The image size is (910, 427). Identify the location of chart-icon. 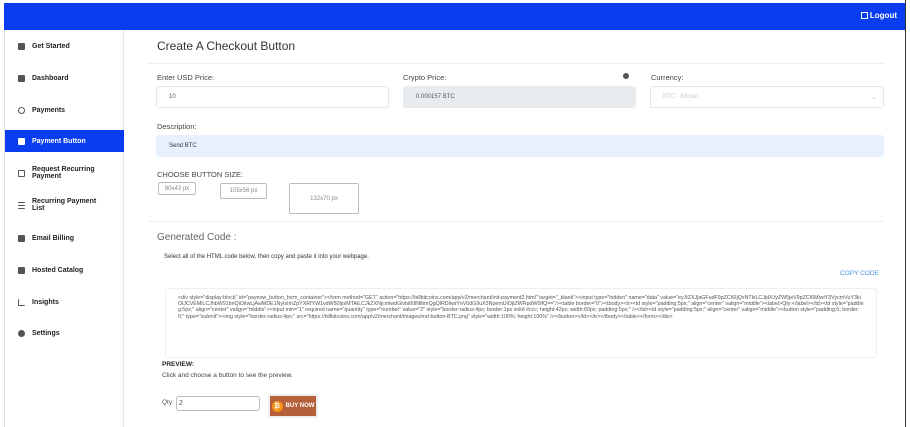
(21, 302).